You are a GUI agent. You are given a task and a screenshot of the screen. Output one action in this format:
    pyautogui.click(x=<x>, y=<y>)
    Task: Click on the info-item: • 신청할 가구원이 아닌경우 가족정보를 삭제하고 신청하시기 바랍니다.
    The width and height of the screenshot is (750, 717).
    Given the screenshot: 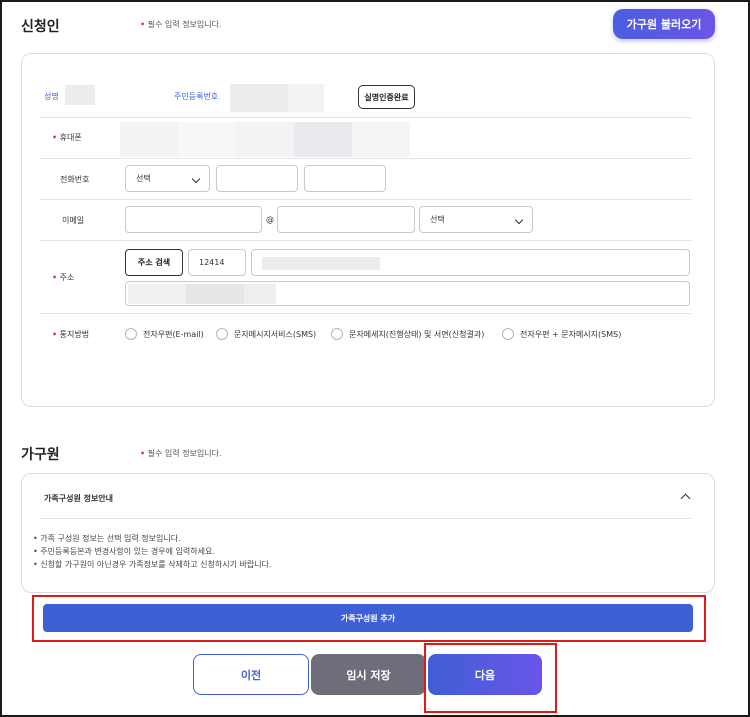 What is the action you would take?
    pyautogui.click(x=152, y=564)
    